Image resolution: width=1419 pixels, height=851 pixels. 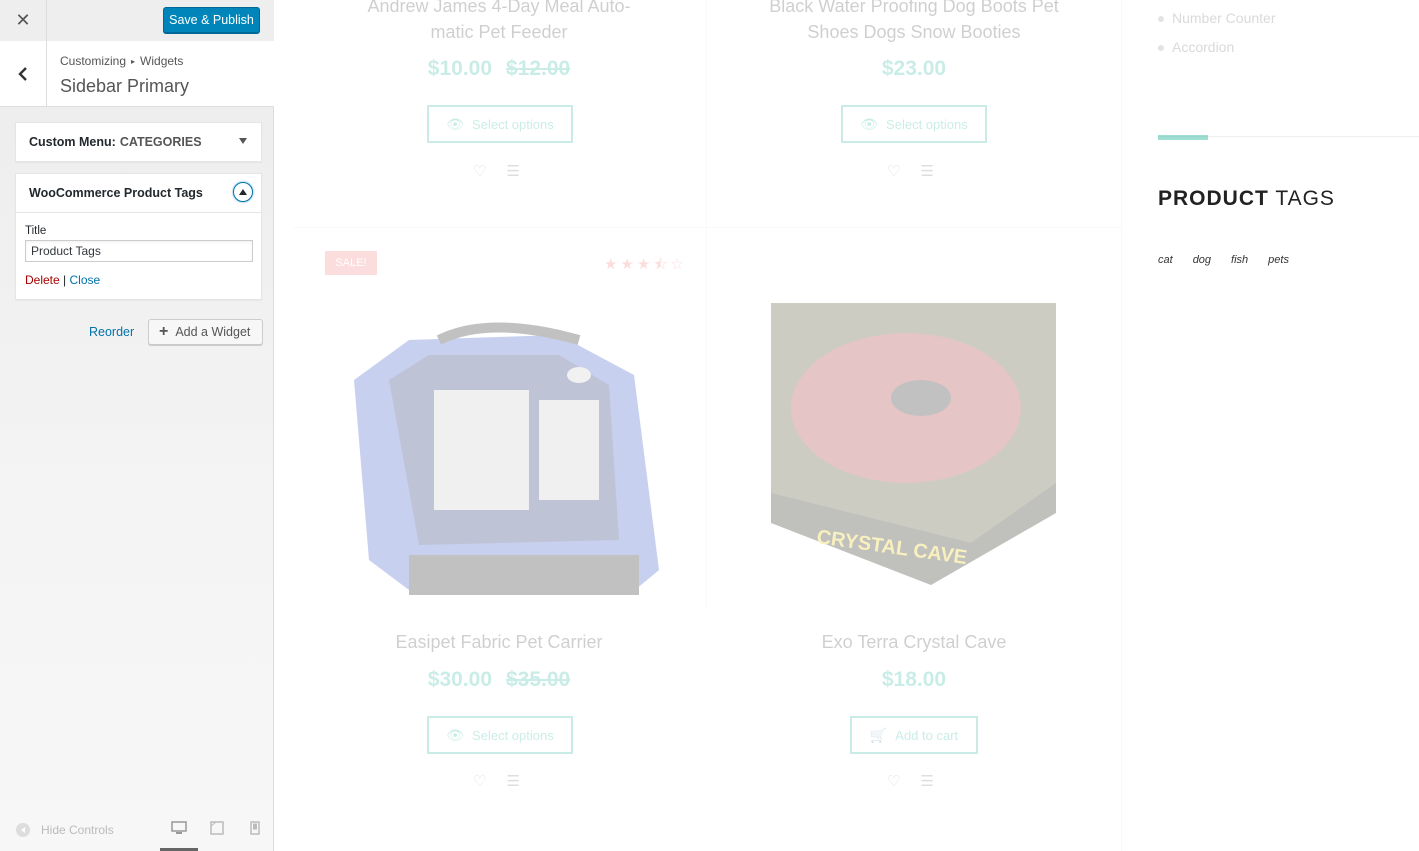 I want to click on tag-link: pets, so click(x=1278, y=260).